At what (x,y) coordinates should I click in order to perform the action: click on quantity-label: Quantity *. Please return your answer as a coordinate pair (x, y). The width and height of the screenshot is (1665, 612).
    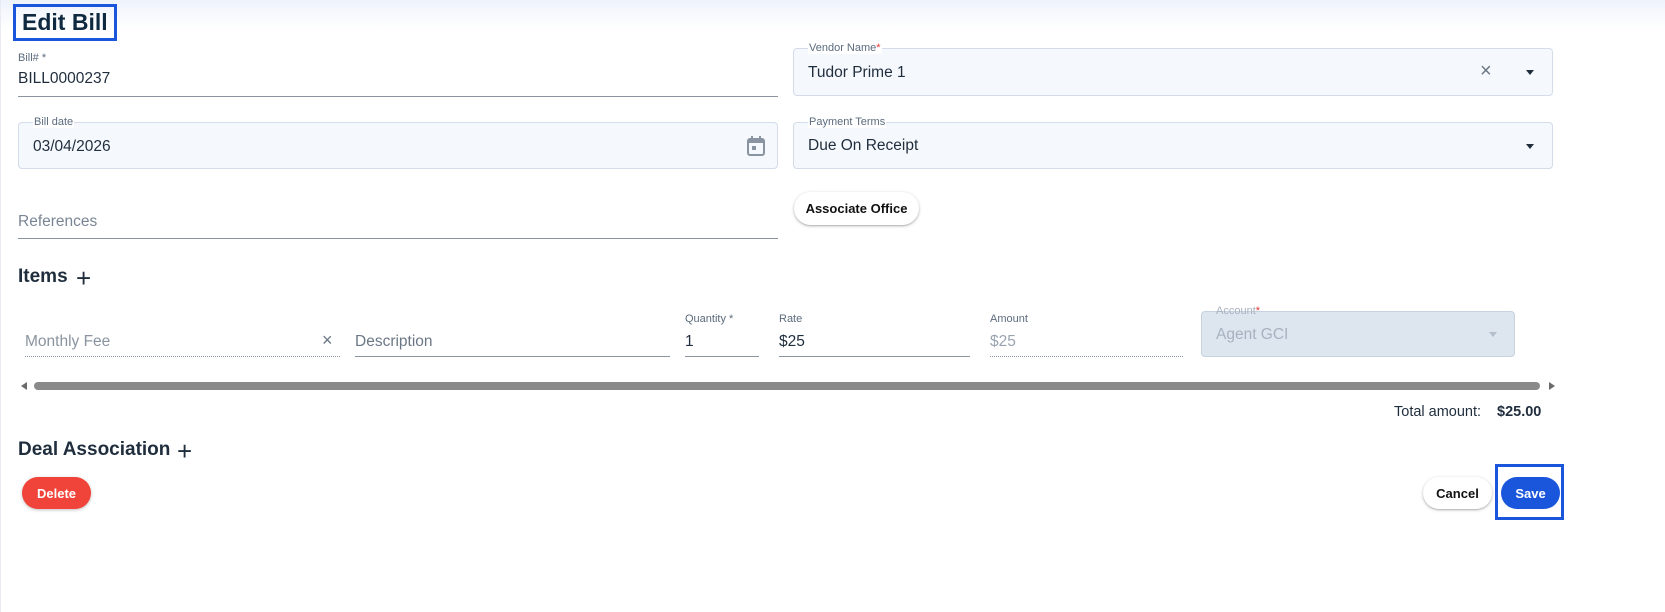
    Looking at the image, I should click on (709, 319).